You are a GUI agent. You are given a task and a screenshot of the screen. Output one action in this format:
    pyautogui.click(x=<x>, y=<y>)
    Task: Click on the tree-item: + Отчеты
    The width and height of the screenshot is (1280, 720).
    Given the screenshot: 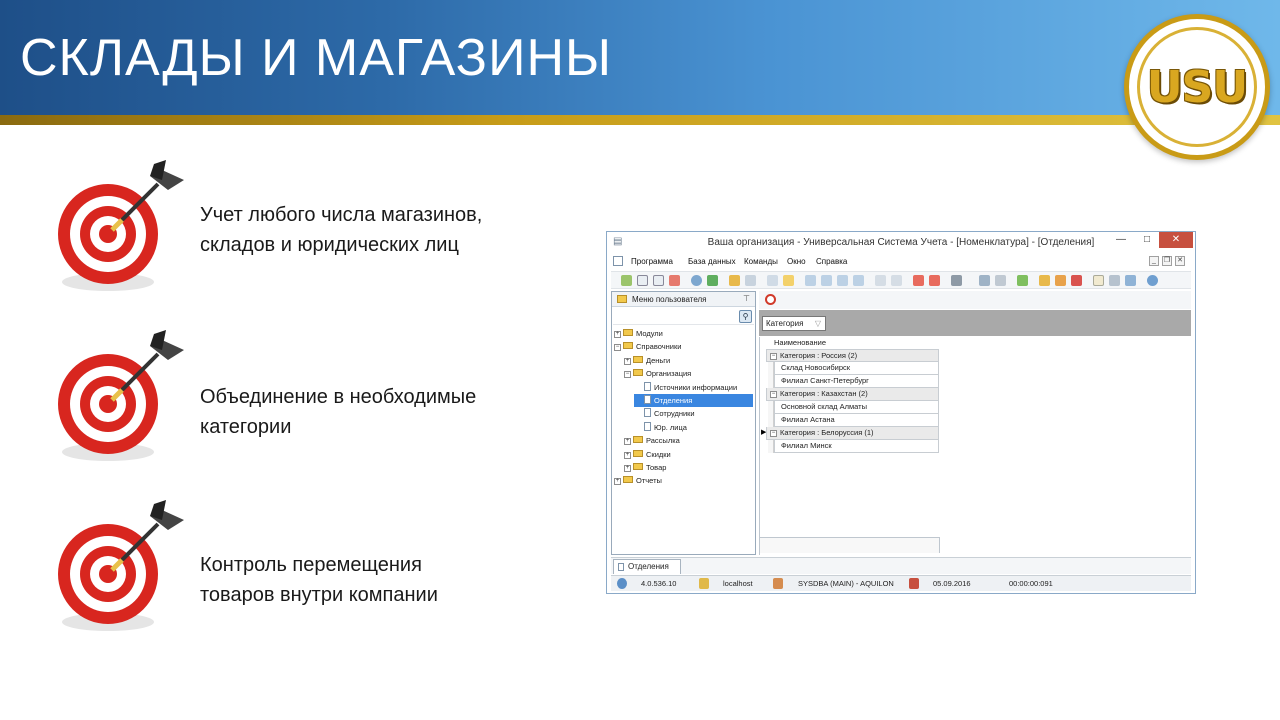 What is the action you would take?
    pyautogui.click(x=638, y=480)
    